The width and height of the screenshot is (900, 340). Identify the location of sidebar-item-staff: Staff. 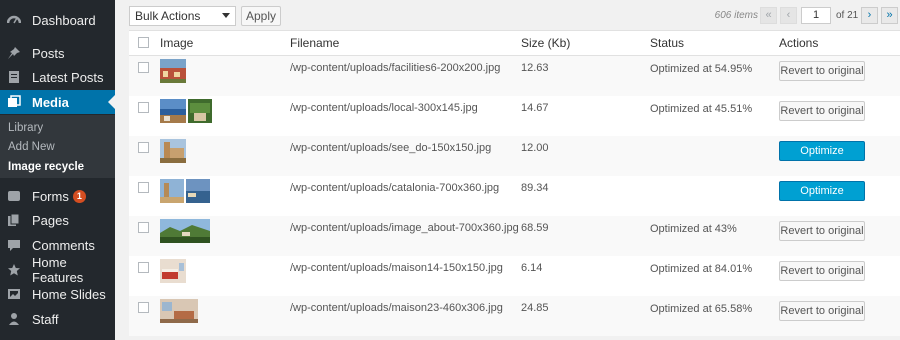
(57, 319).